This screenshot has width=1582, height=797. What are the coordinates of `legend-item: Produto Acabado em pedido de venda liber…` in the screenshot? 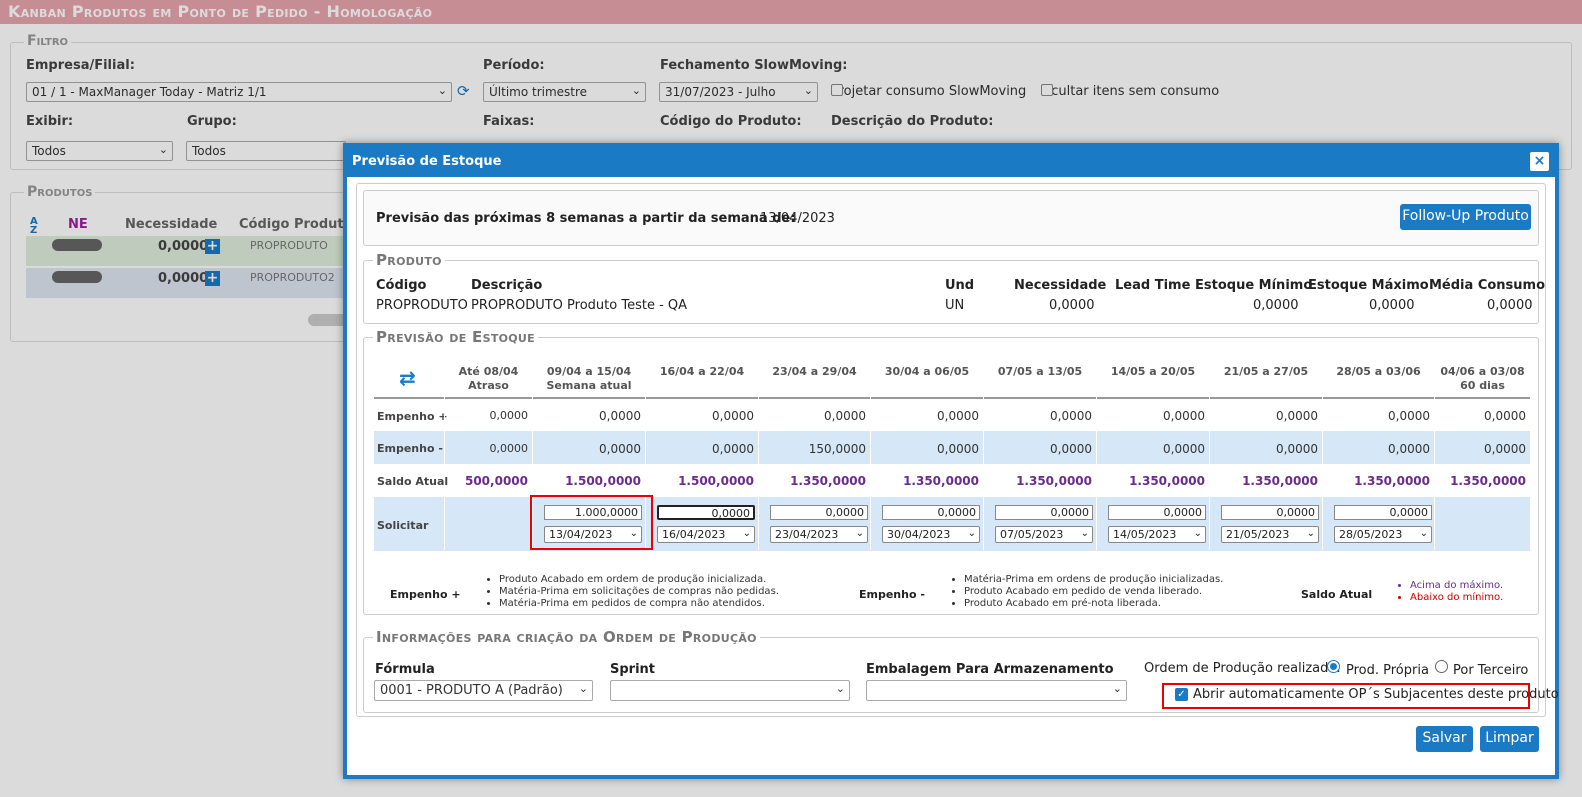 It's located at (1093, 592).